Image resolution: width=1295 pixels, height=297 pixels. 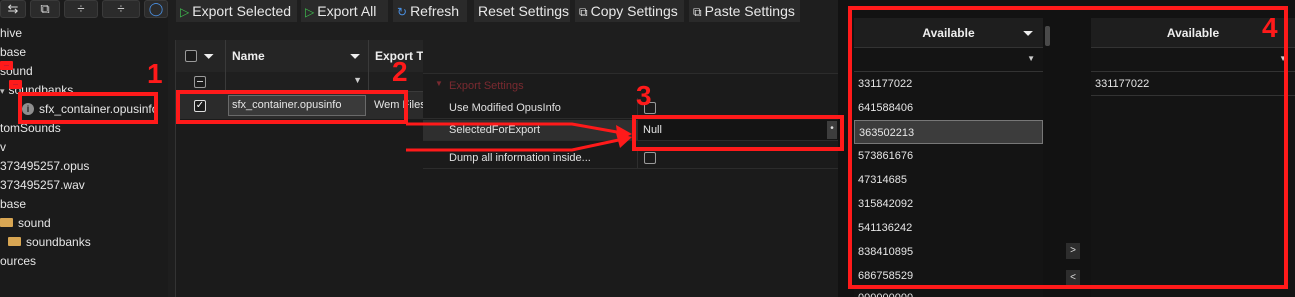 What do you see at coordinates (191, 56) in the screenshot?
I see `select-all-checkbox` at bounding box center [191, 56].